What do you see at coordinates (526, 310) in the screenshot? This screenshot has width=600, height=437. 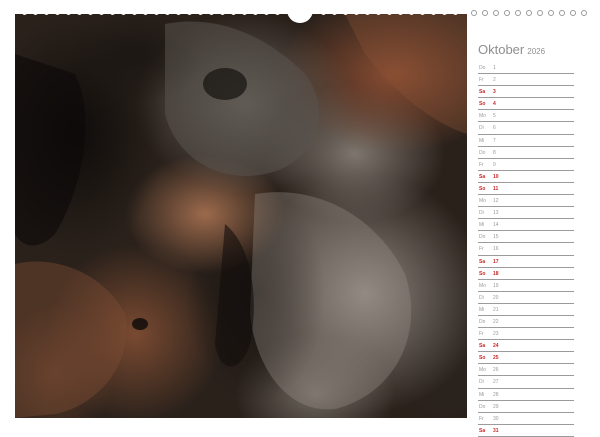 I see `day-row: Mi 21` at bounding box center [526, 310].